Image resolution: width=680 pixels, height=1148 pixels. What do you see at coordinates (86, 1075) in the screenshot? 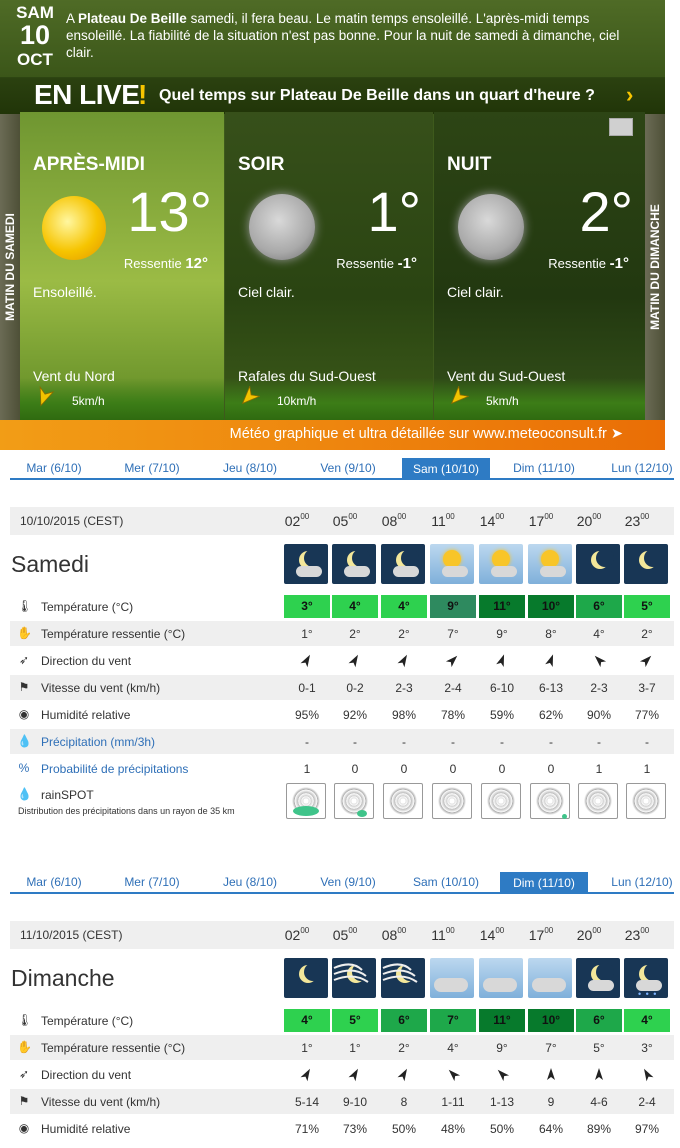
I see `row-label: Direction du vent` at bounding box center [86, 1075].